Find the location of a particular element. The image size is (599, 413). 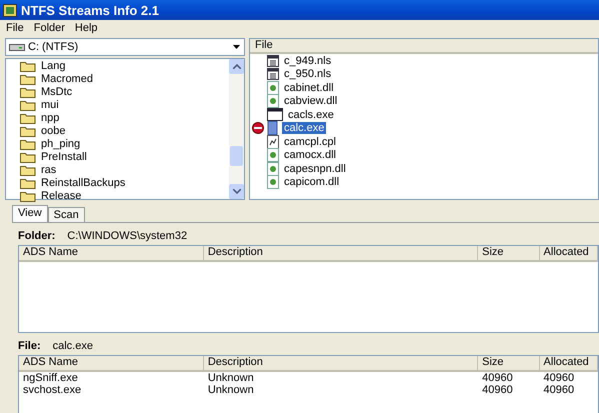

tree-node: oobe is located at coordinates (53, 130).